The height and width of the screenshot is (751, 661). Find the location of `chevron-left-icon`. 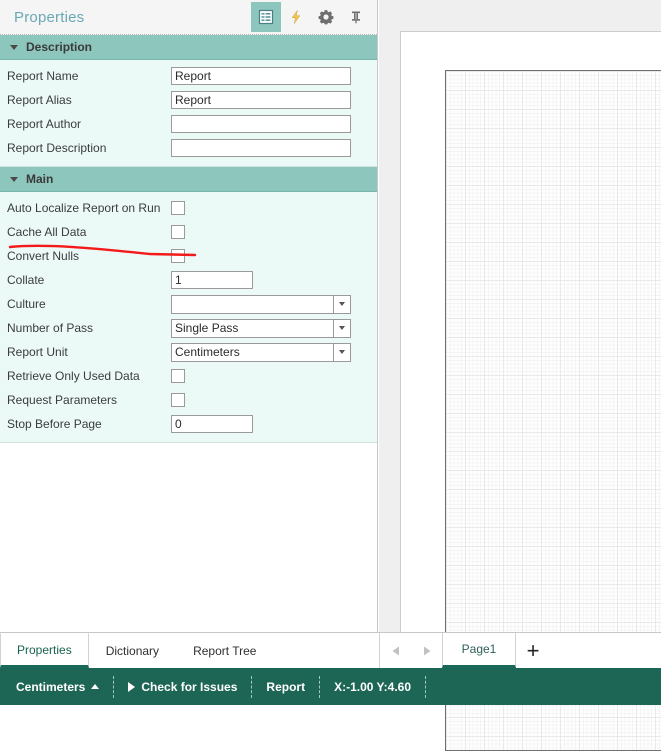

chevron-left-icon is located at coordinates (395, 650).